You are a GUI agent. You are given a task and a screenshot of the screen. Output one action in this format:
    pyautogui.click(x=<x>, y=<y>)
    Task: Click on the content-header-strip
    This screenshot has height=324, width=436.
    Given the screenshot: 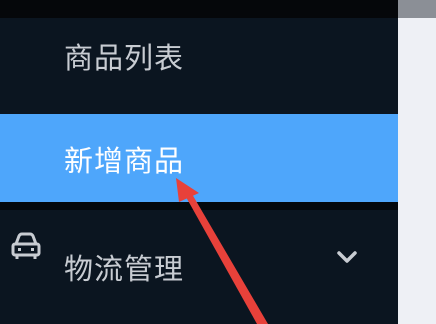 What is the action you would take?
    pyautogui.click(x=417, y=9)
    